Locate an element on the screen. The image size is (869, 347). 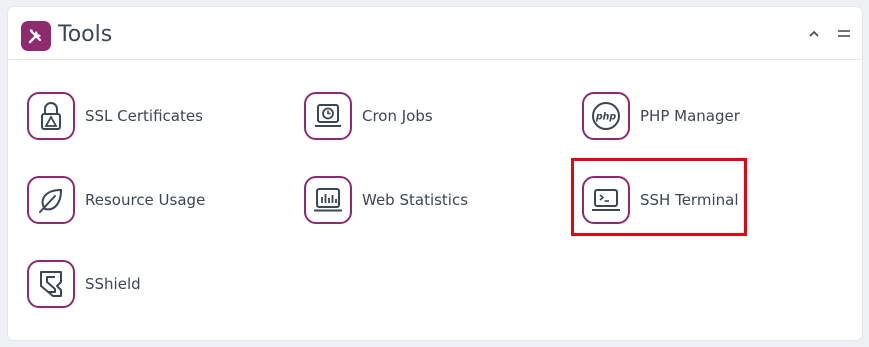
svg-text: php is located at coordinates (606, 117).